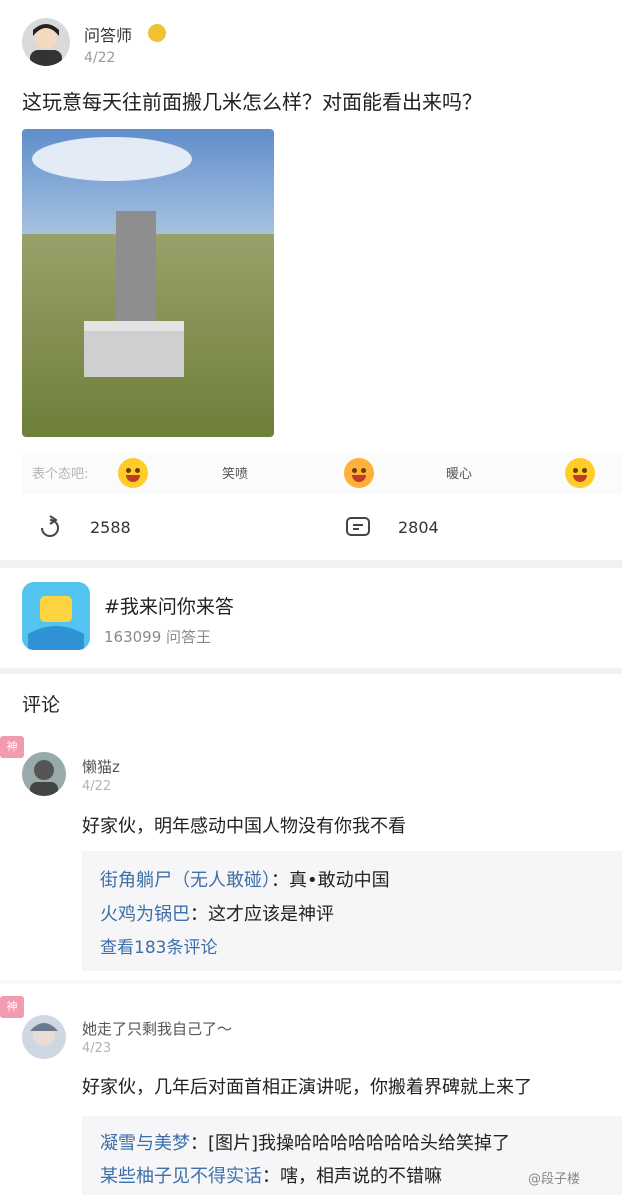 This screenshot has width=622, height=1195. What do you see at coordinates (50, 530) in the screenshot?
I see `share-icon` at bounding box center [50, 530].